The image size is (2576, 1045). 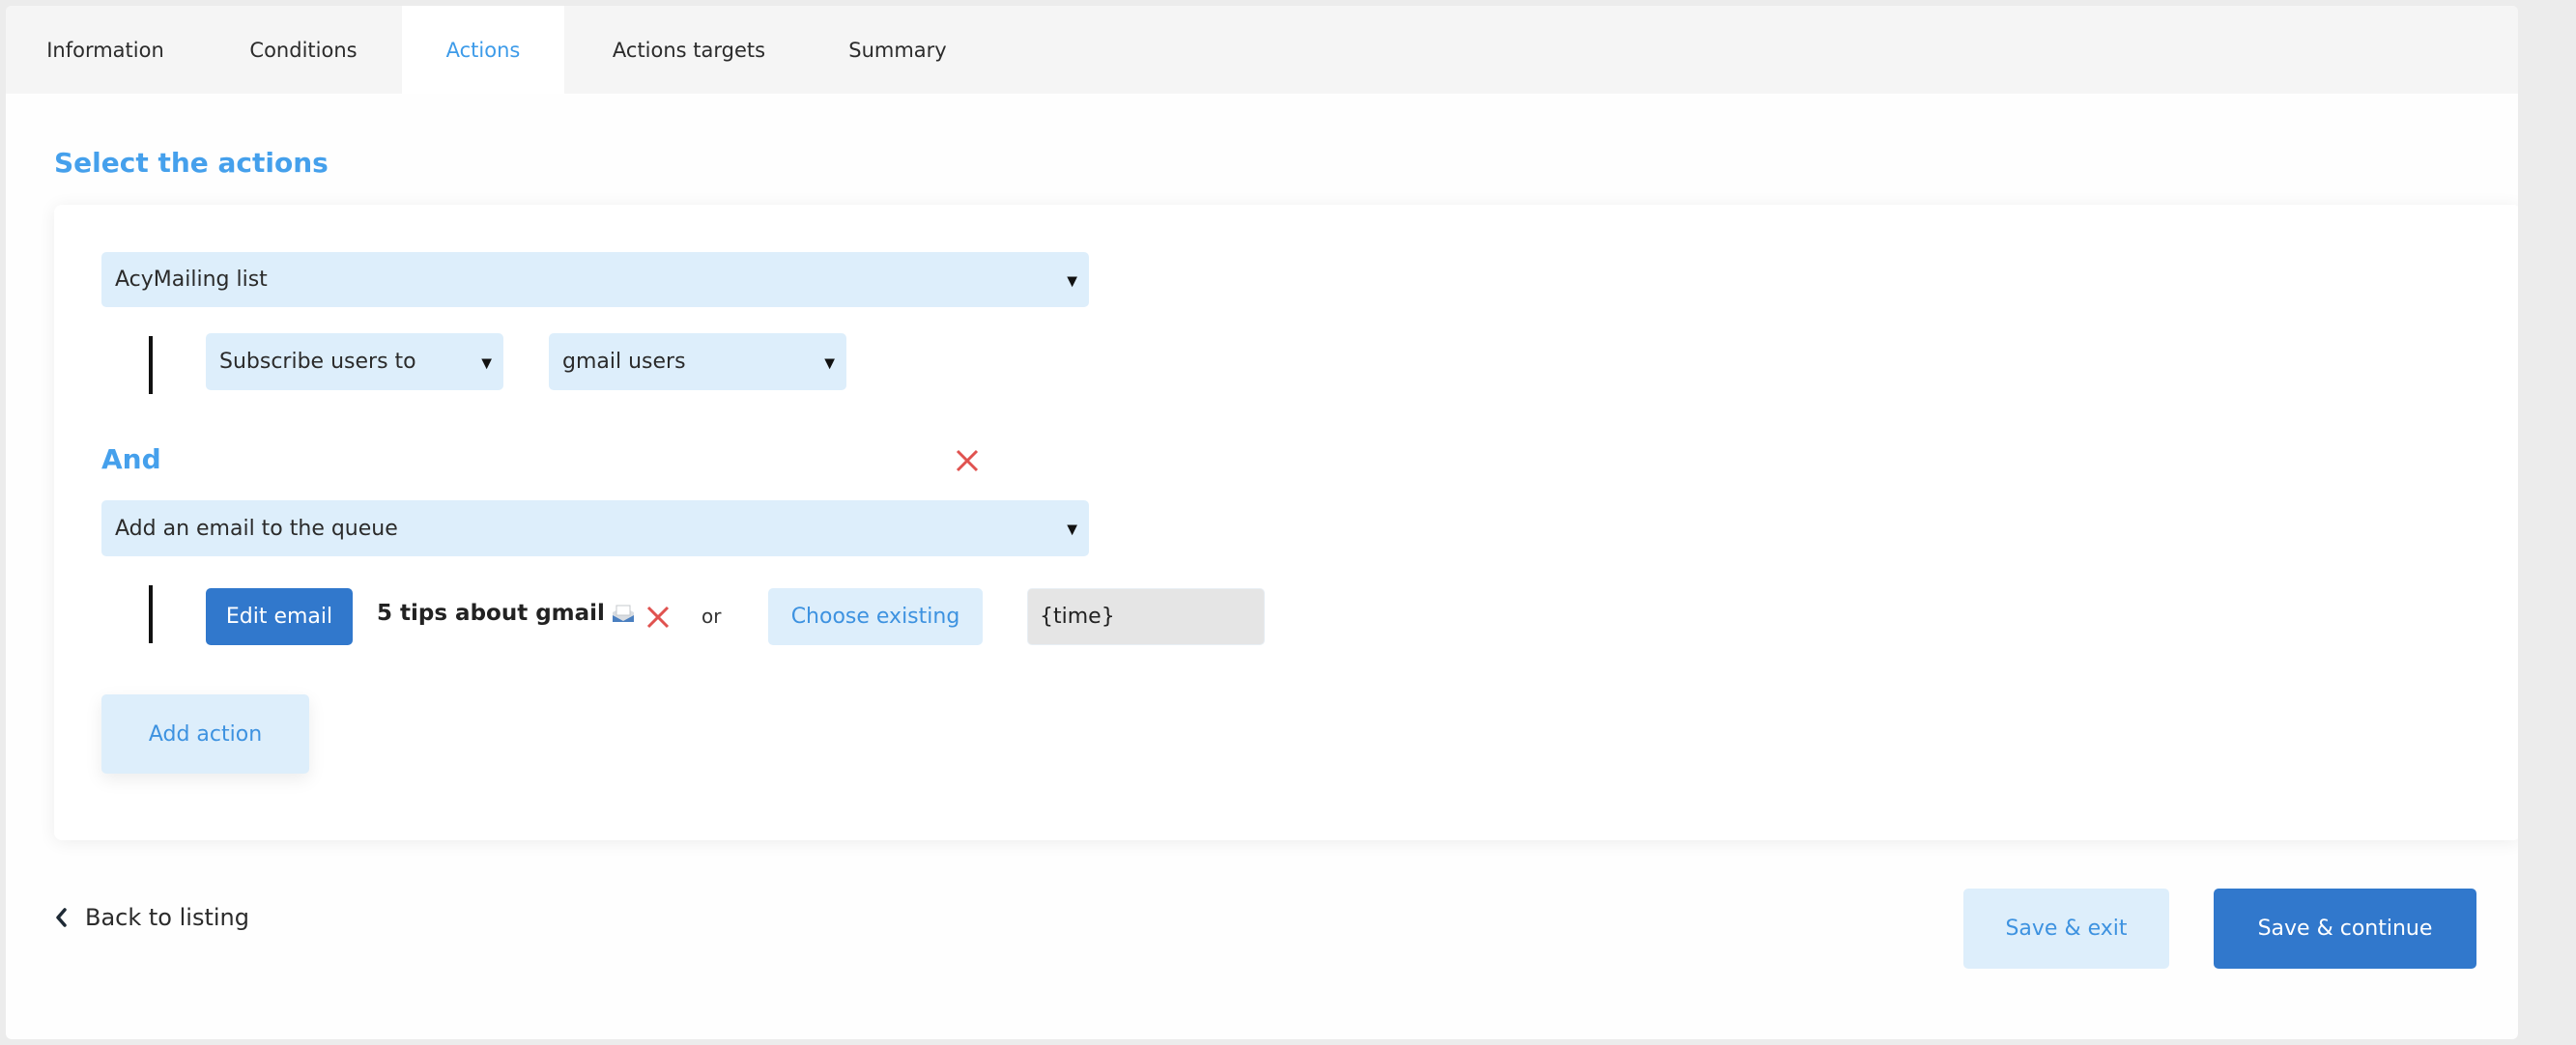 I want to click on tab-information: Information, so click(x=106, y=50).